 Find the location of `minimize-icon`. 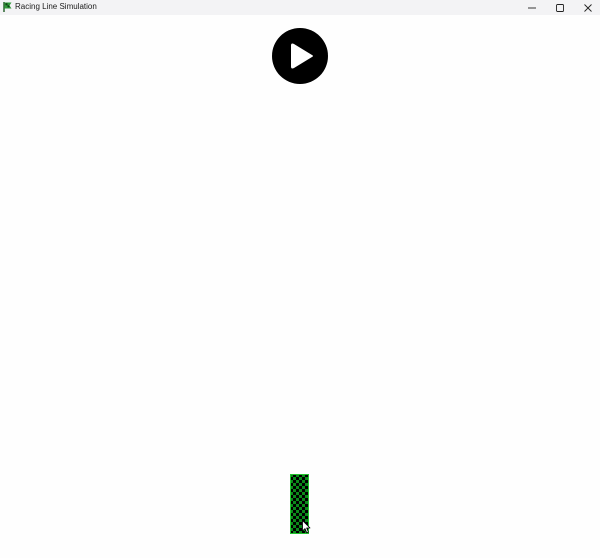

minimize-icon is located at coordinates (532, 7).